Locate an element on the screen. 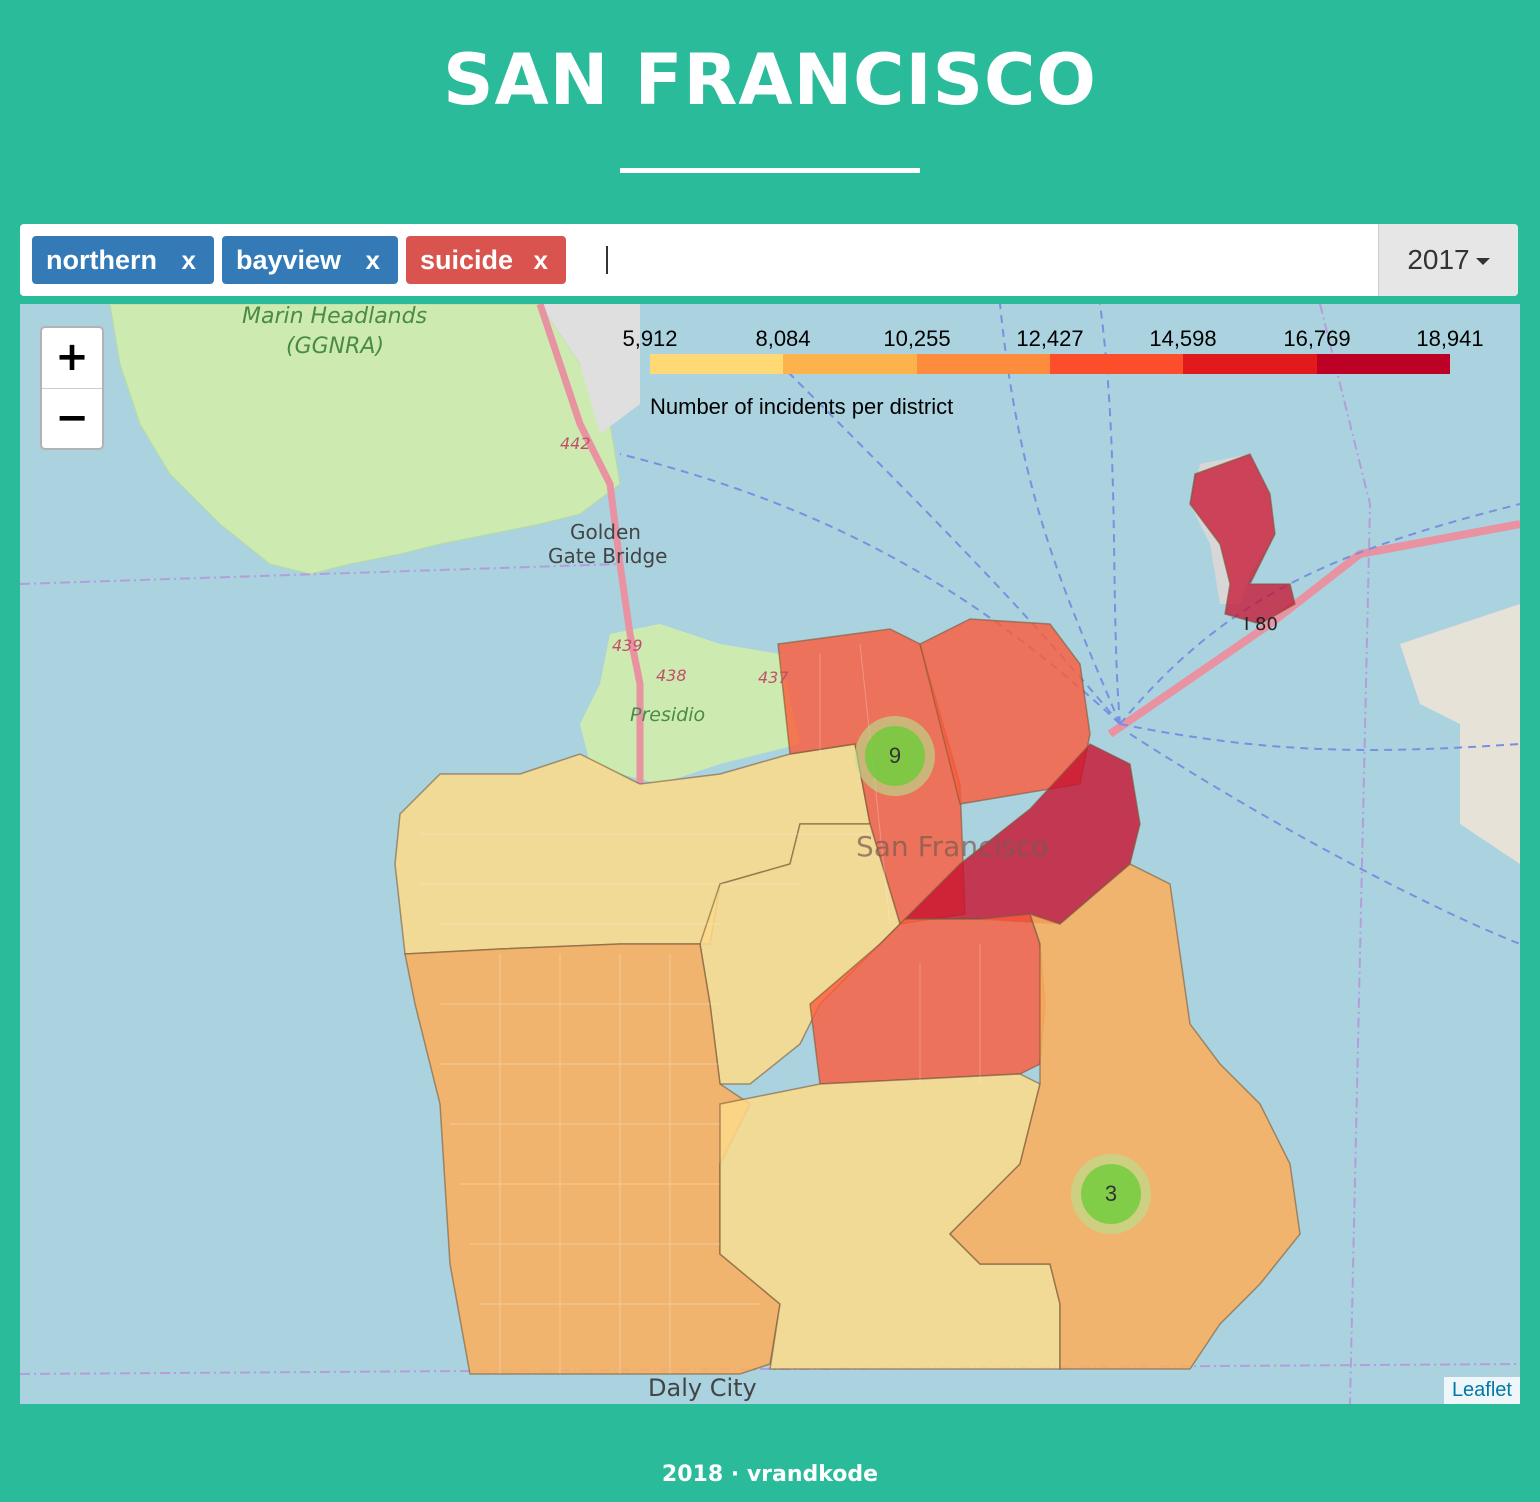 The height and width of the screenshot is (1502, 1540). year-dropdown: 2017 is located at coordinates (1448, 260).